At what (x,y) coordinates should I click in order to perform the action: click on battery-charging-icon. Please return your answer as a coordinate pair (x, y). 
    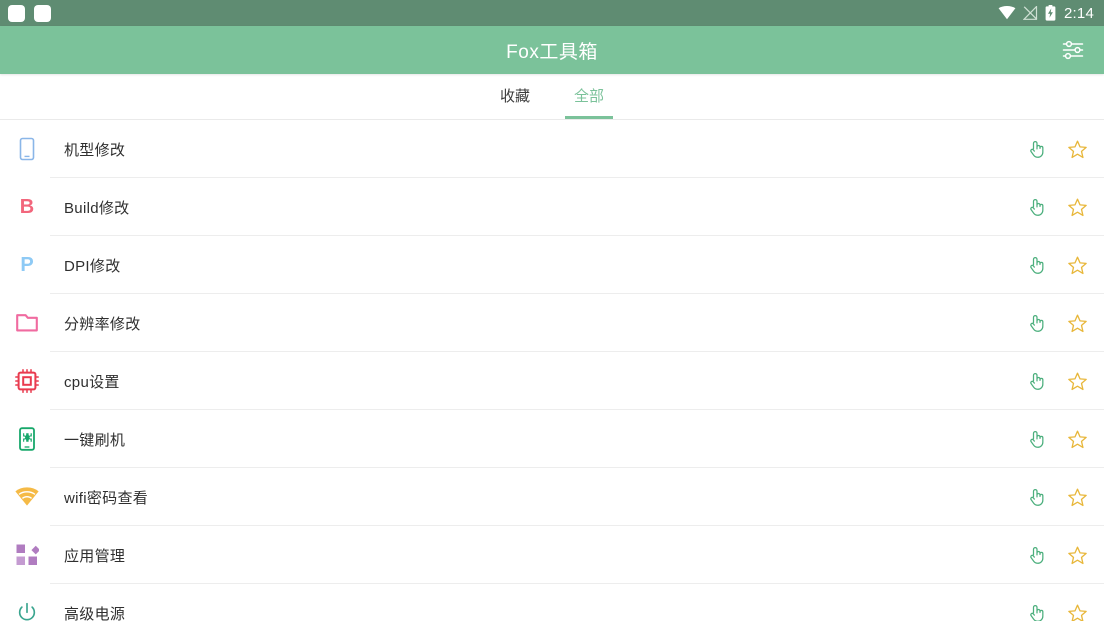
    Looking at the image, I should click on (1050, 13).